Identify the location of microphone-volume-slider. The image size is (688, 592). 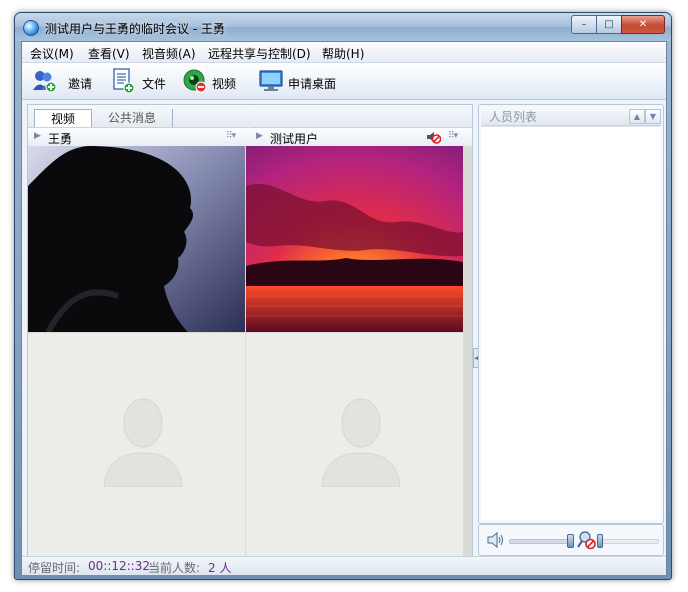
(630, 541).